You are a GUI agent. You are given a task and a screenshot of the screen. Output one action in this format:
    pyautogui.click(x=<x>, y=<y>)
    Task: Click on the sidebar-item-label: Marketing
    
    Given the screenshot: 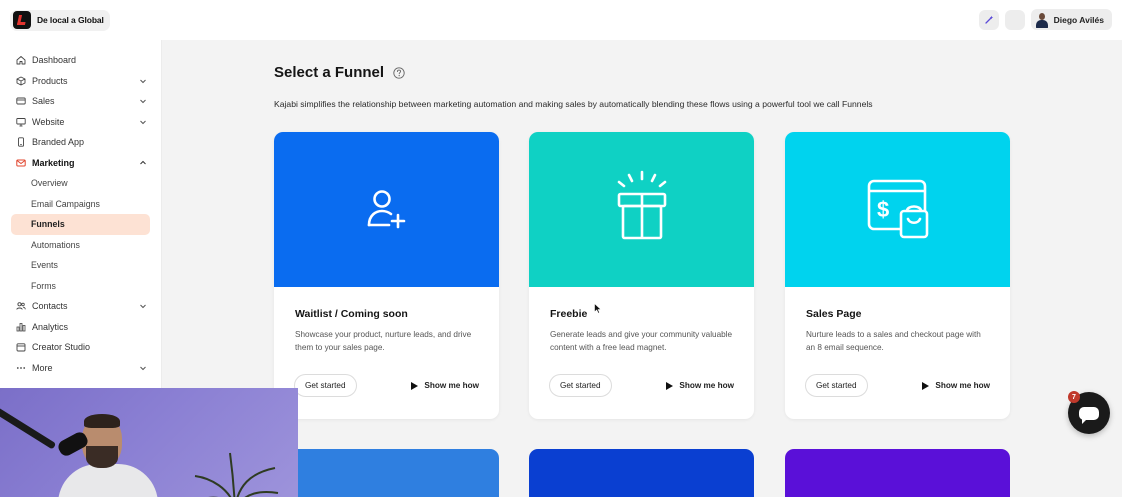 What is the action you would take?
    pyautogui.click(x=53, y=162)
    